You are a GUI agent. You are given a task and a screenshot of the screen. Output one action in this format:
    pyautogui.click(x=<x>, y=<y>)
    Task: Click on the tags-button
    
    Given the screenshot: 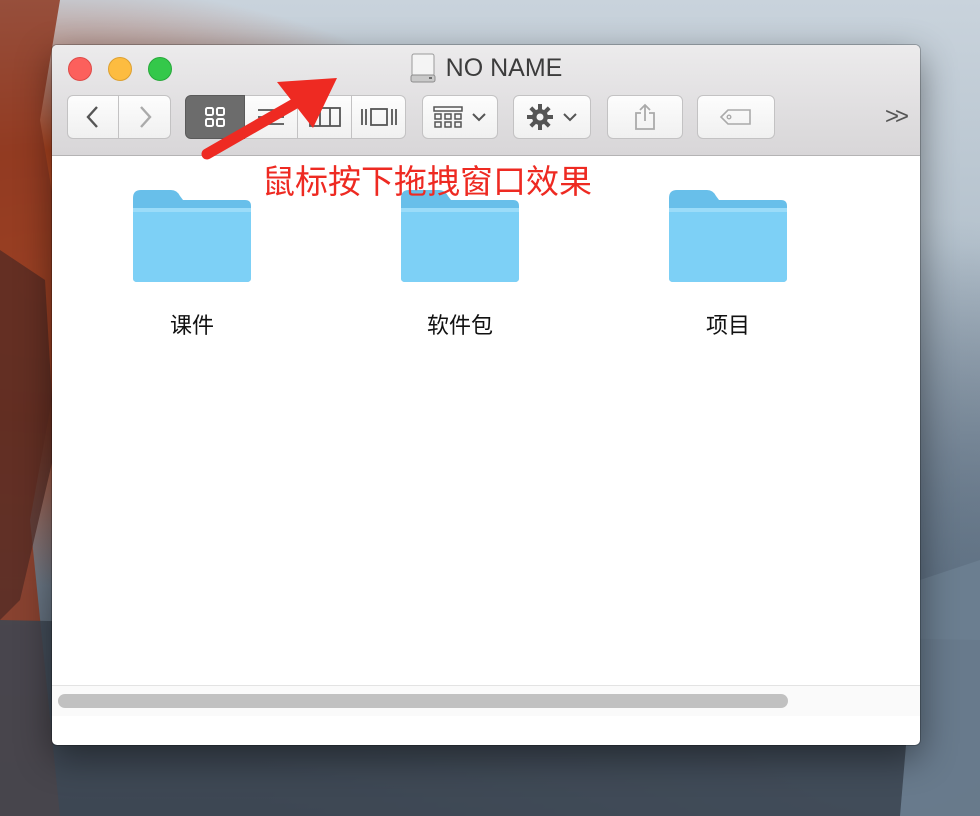 What is the action you would take?
    pyautogui.click(x=736, y=117)
    